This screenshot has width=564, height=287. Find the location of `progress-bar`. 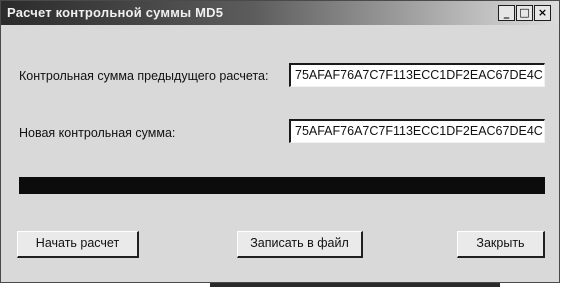

progress-bar is located at coordinates (282, 185).